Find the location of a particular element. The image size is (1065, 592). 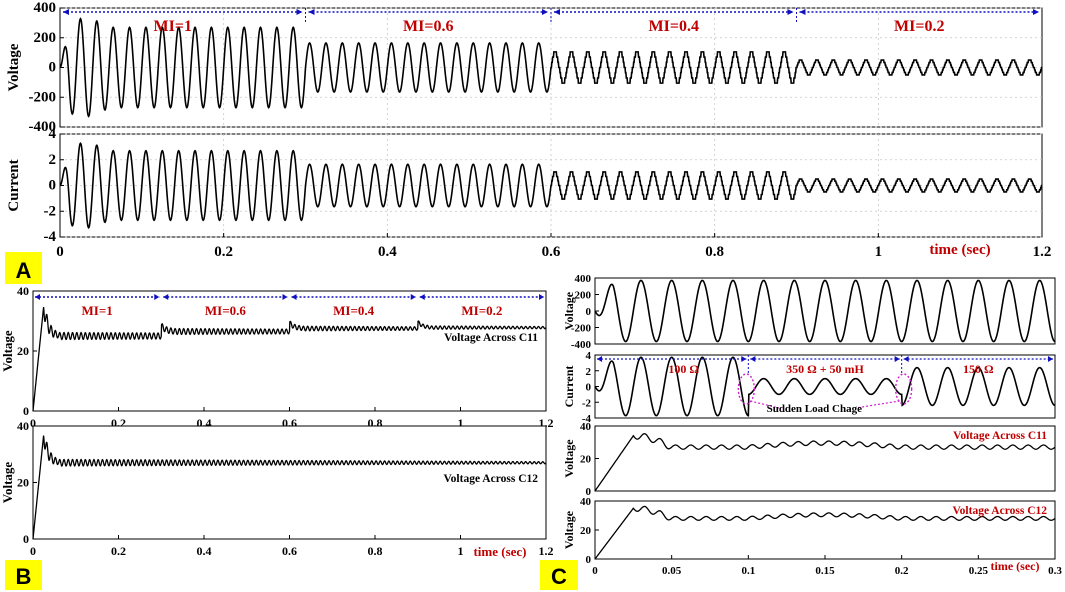

x-tick-label: 0.15 is located at coordinates (825, 571).